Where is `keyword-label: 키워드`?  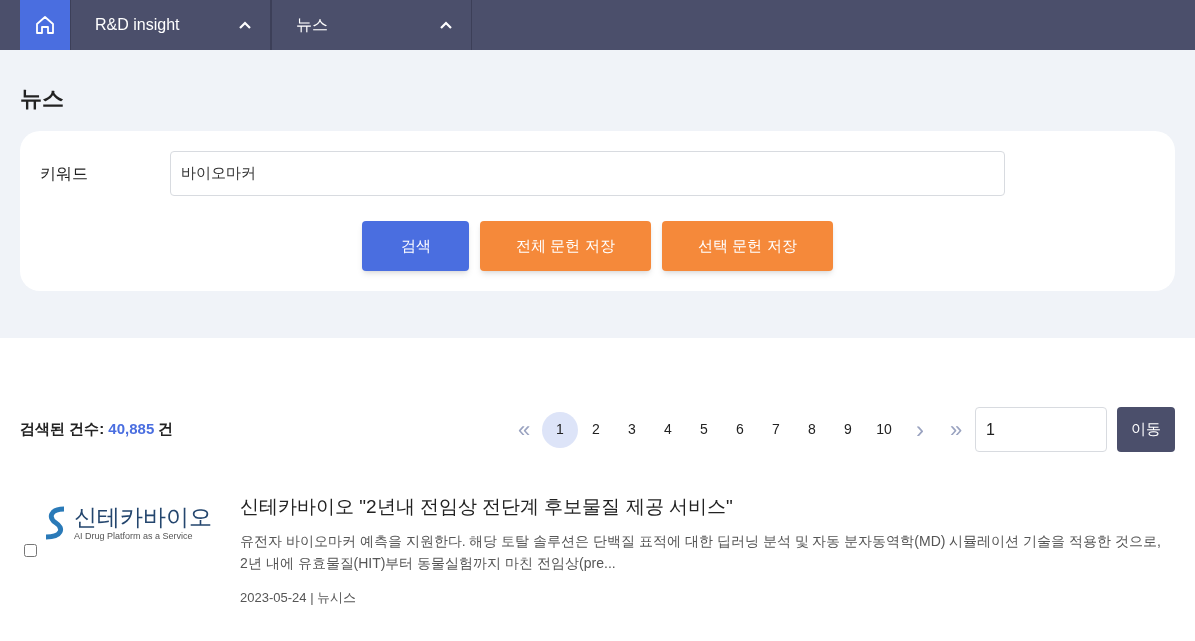 keyword-label: 키워드 is located at coordinates (64, 173).